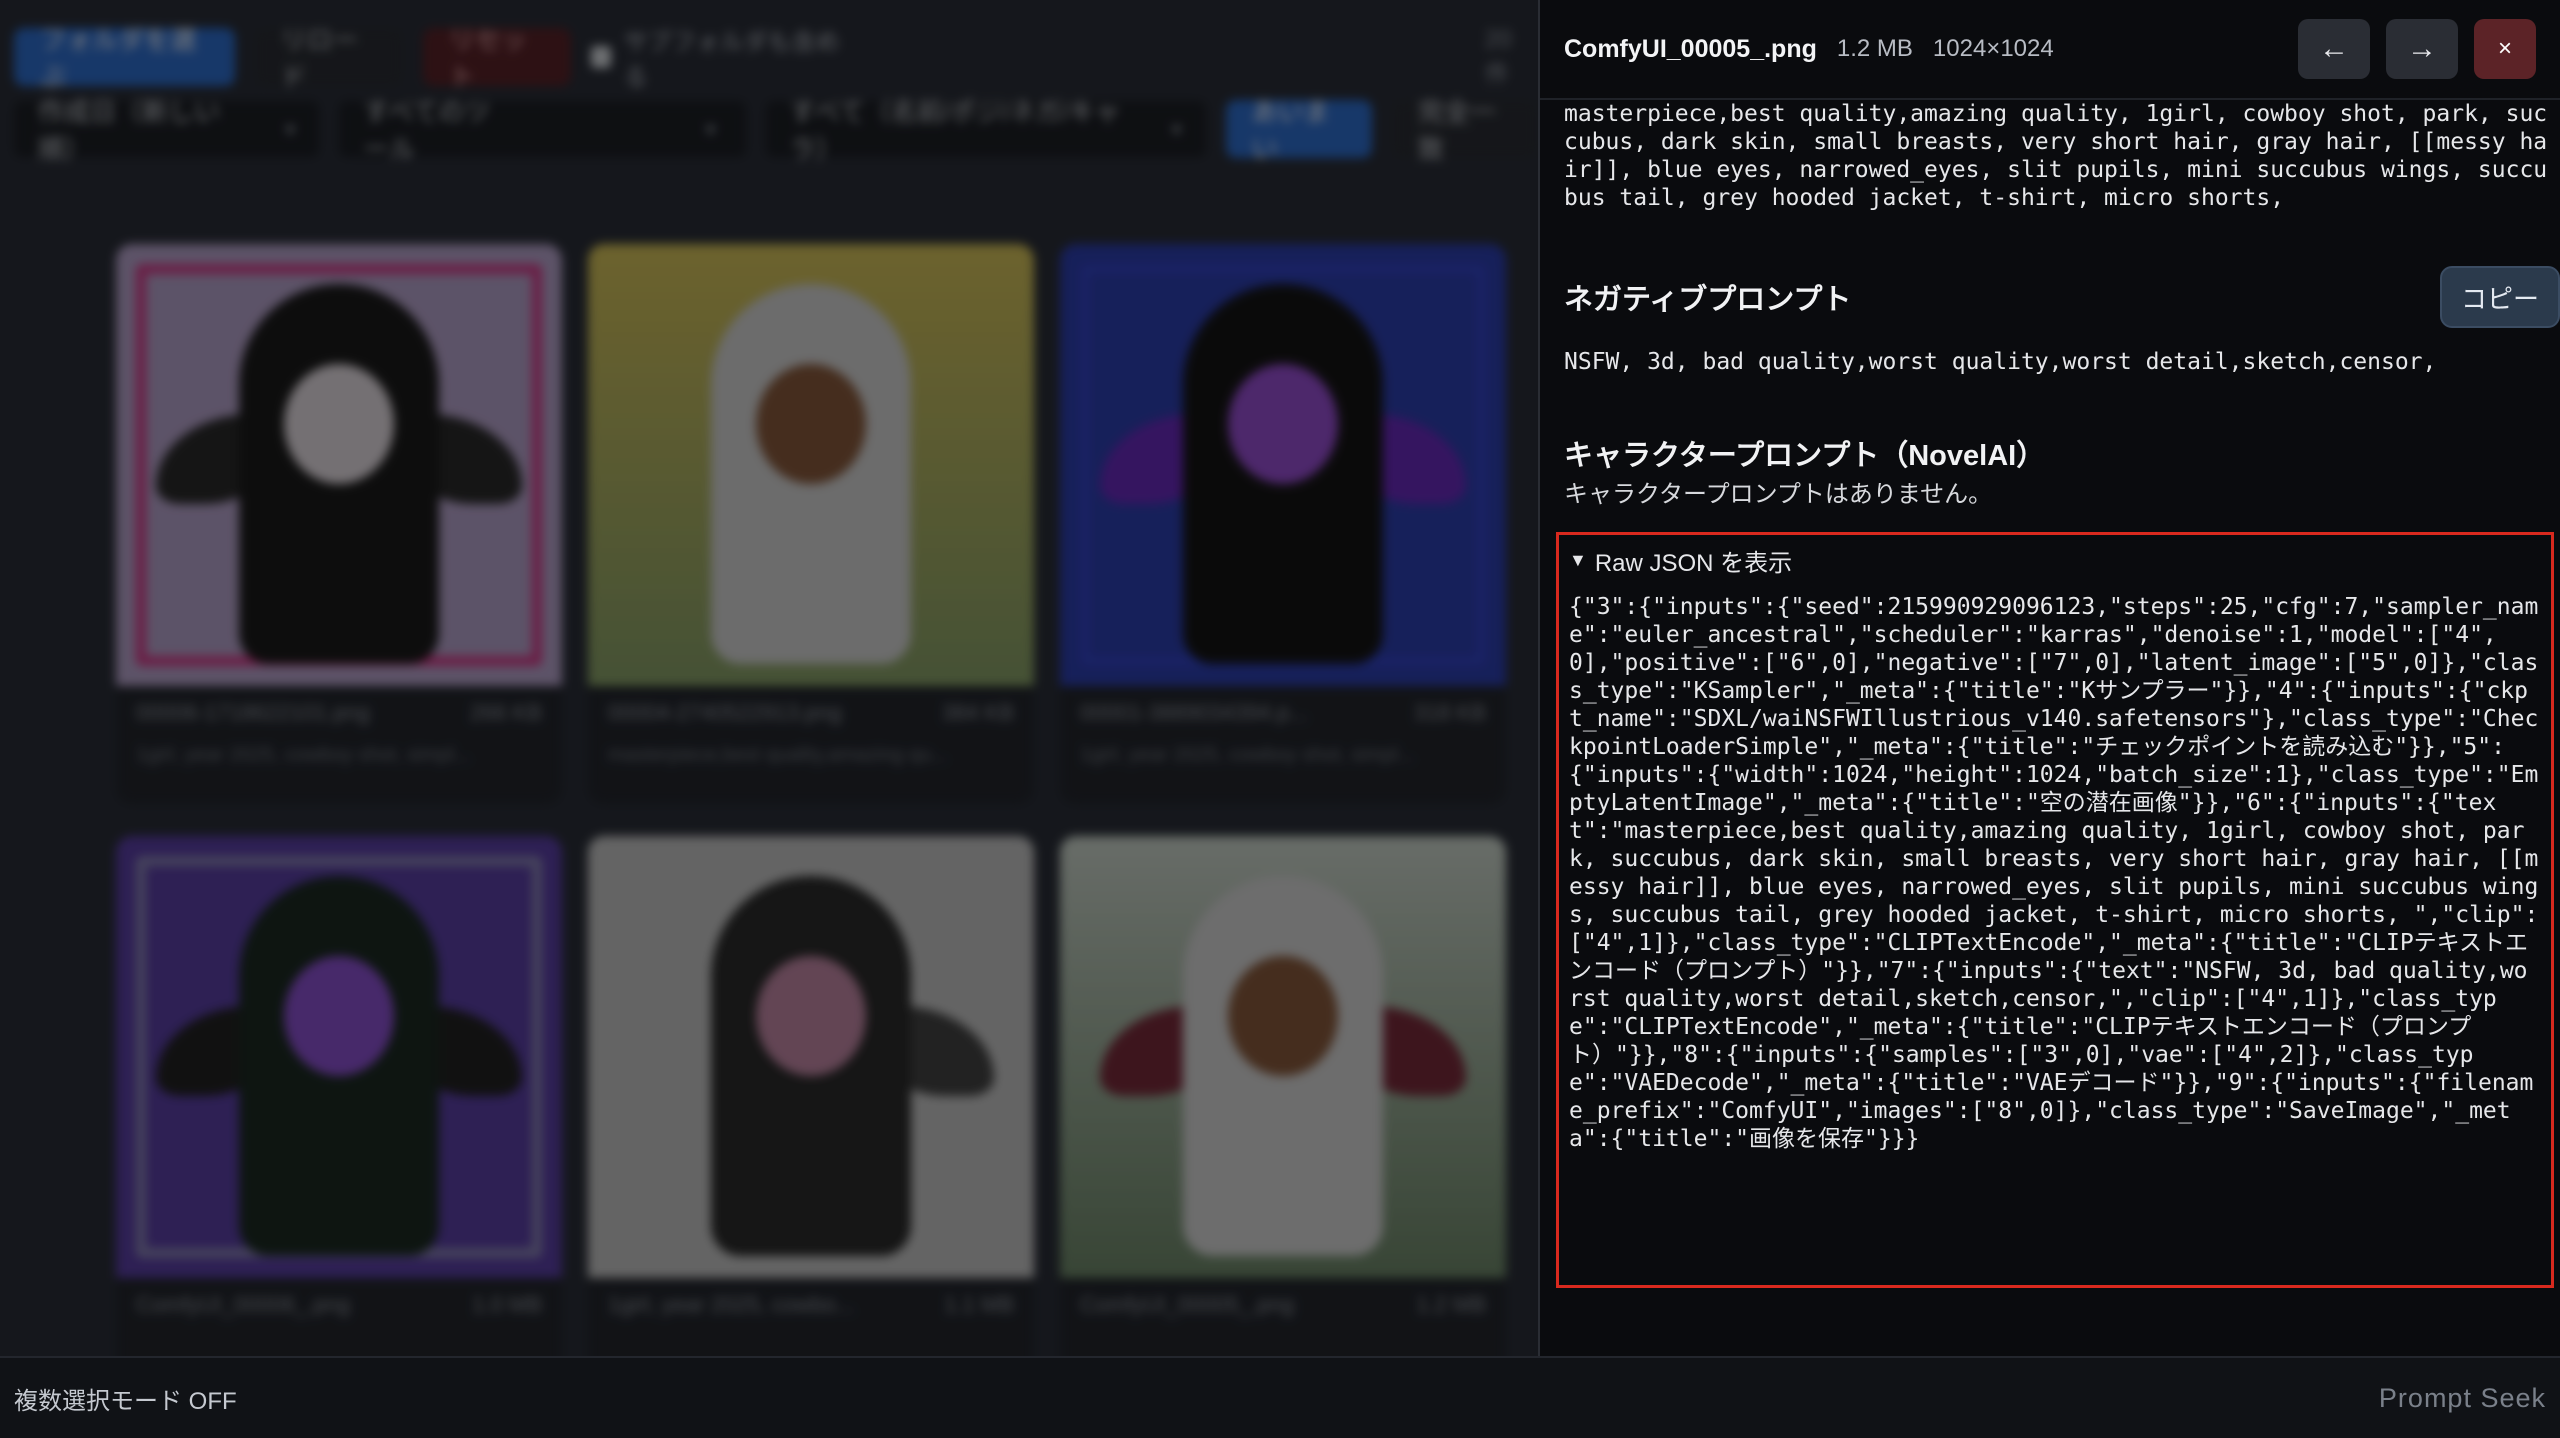 This screenshot has height=1438, width=2560. Describe the element at coordinates (979, 1304) in the screenshot. I see `card-filesize: 1.1 MB` at that location.